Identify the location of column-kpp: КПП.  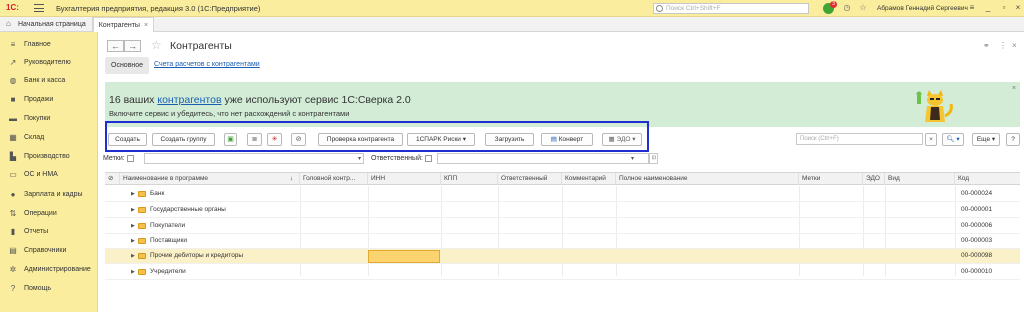
(469, 179).